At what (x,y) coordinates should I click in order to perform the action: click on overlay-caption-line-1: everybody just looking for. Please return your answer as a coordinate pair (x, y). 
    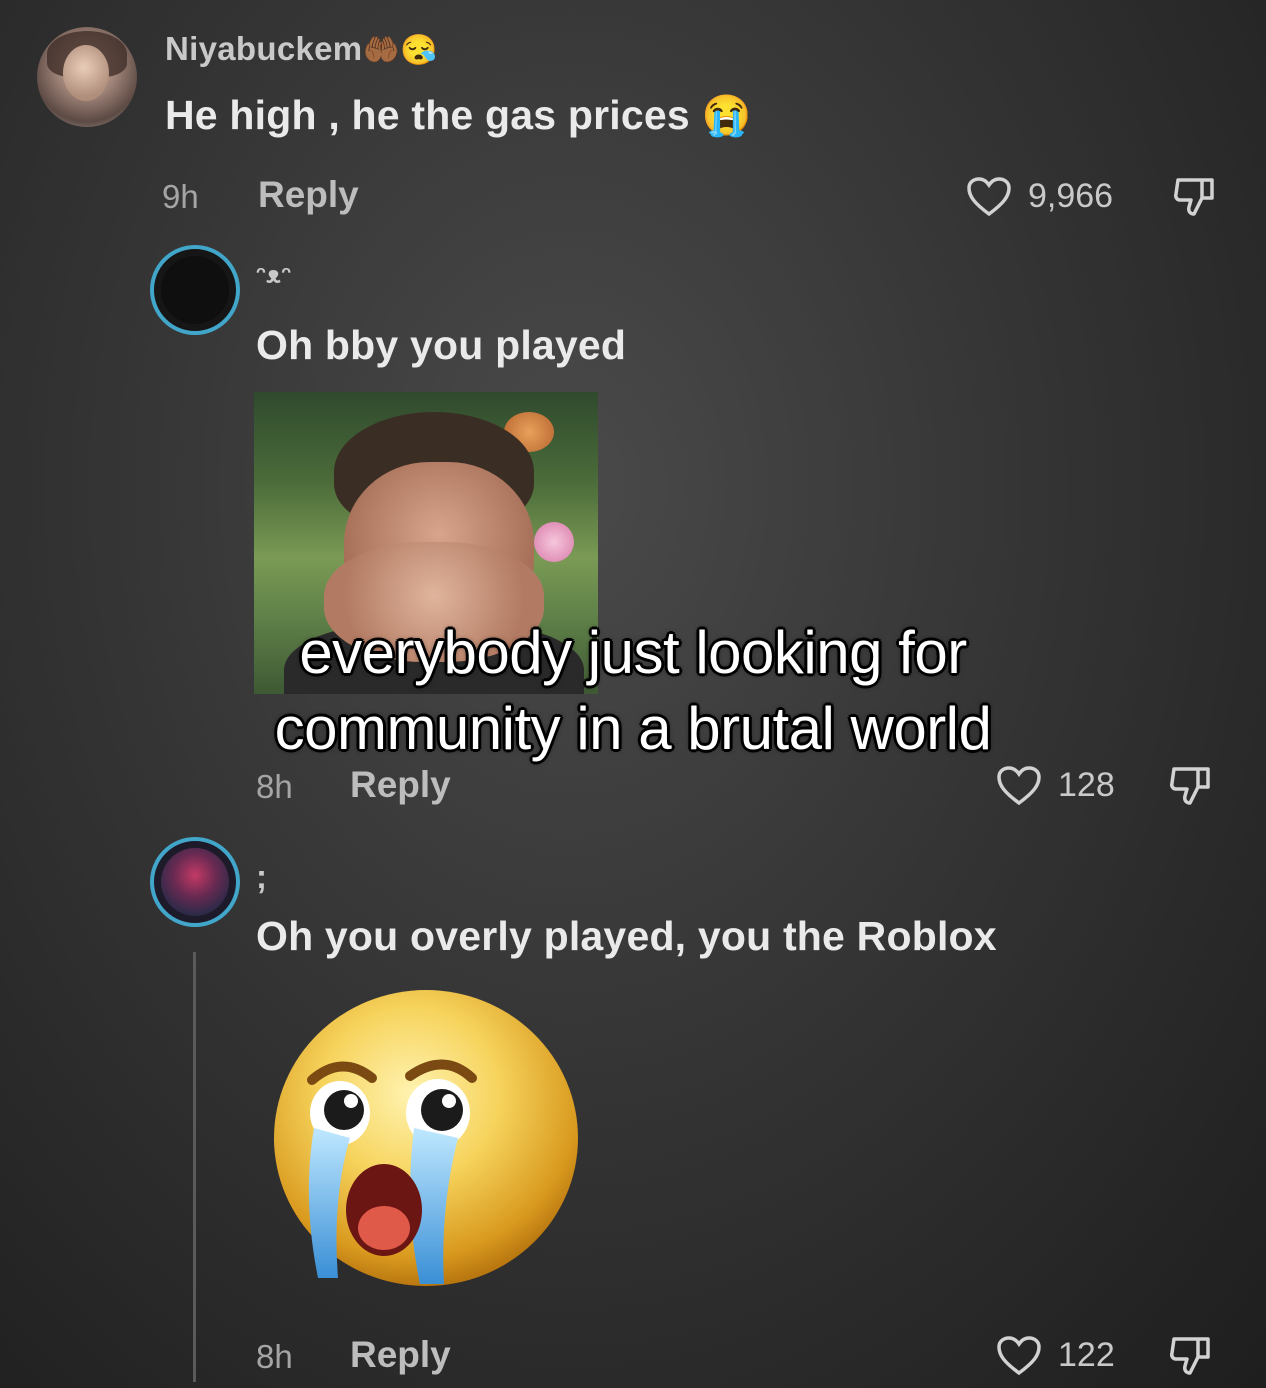
    Looking at the image, I should click on (633, 652).